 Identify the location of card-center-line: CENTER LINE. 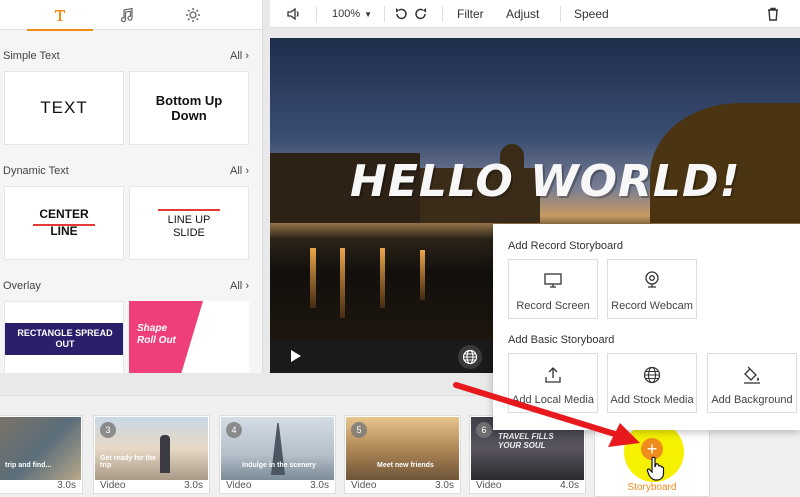
(64, 223).